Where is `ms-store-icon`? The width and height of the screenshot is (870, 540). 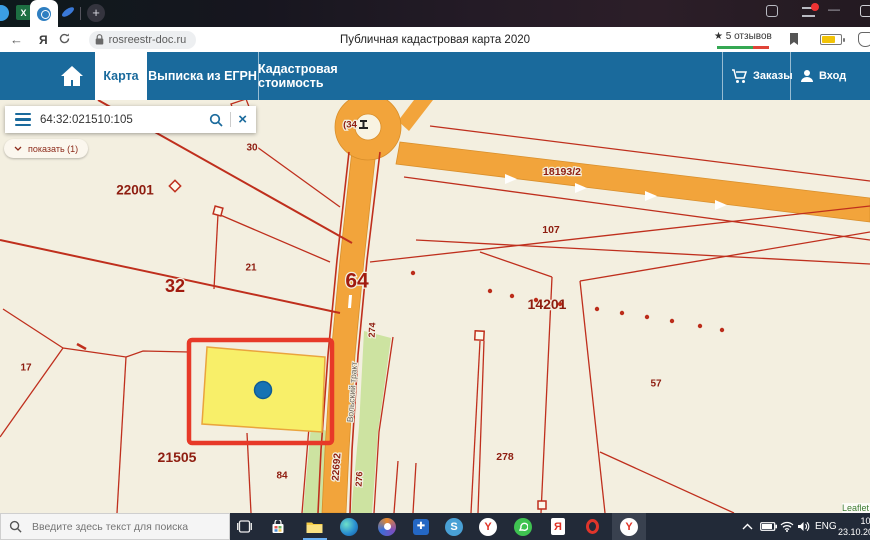
ms-store-icon is located at coordinates (278, 527).